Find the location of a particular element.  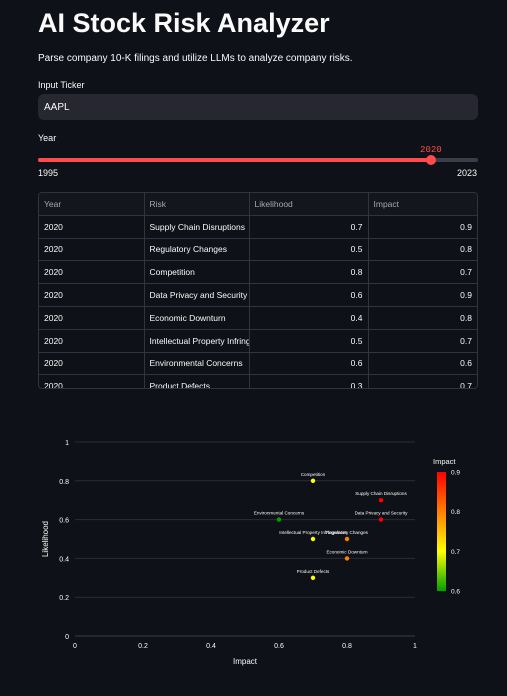

point-label: Intellectual Property Infringement is located at coordinates (313, 532).